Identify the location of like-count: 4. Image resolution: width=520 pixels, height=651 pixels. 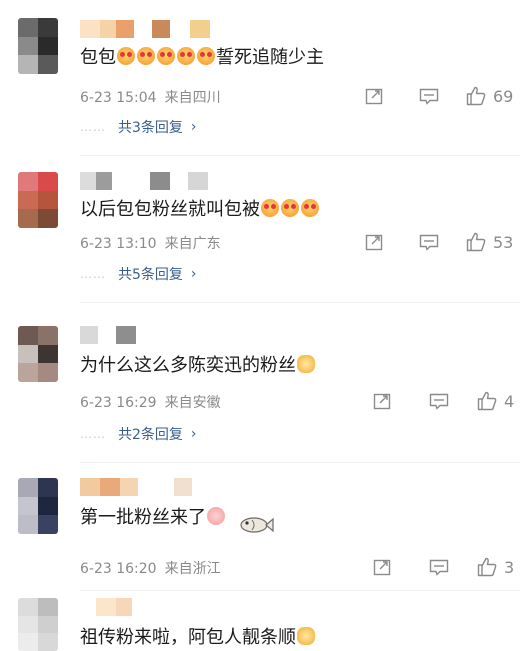
(509, 401).